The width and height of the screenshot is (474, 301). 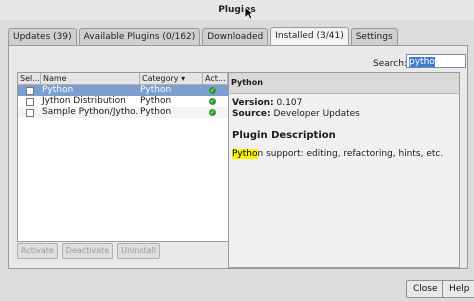 I want to click on activate-button: Activate, so click(x=37, y=251).